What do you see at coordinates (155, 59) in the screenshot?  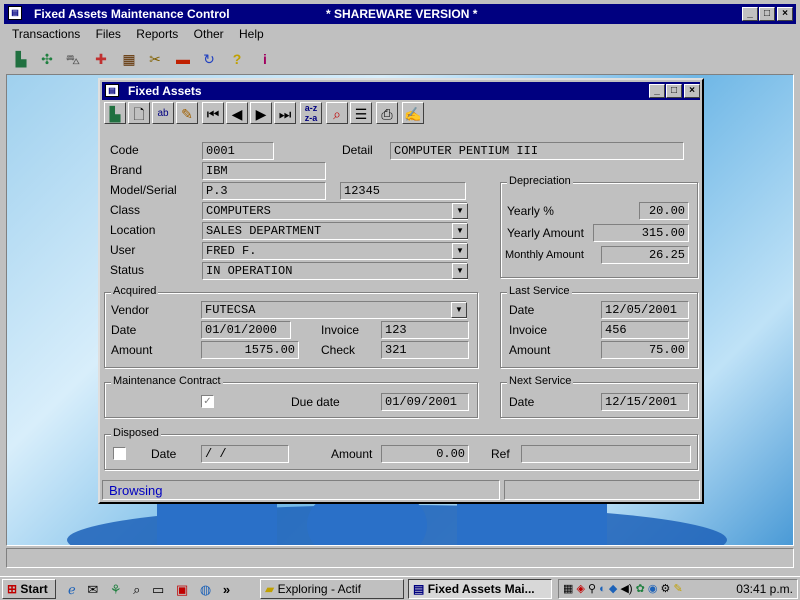 I see `tools-icon: ✂` at bounding box center [155, 59].